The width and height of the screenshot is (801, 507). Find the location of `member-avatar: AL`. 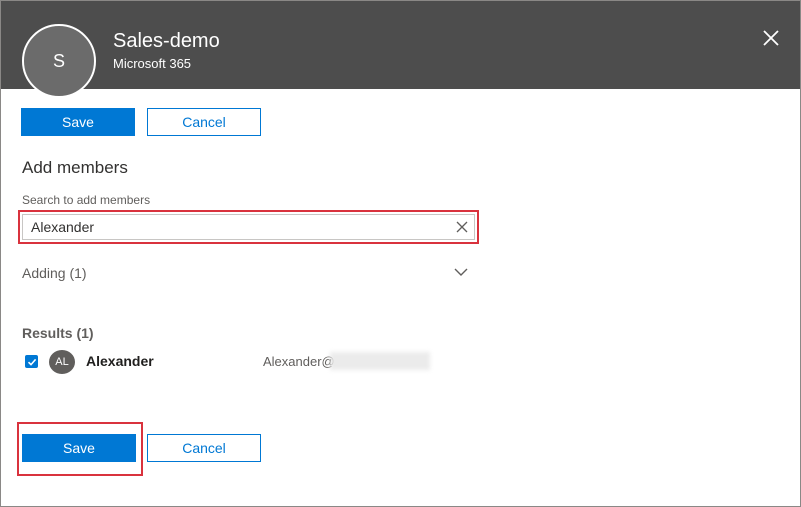

member-avatar: AL is located at coordinates (62, 362).